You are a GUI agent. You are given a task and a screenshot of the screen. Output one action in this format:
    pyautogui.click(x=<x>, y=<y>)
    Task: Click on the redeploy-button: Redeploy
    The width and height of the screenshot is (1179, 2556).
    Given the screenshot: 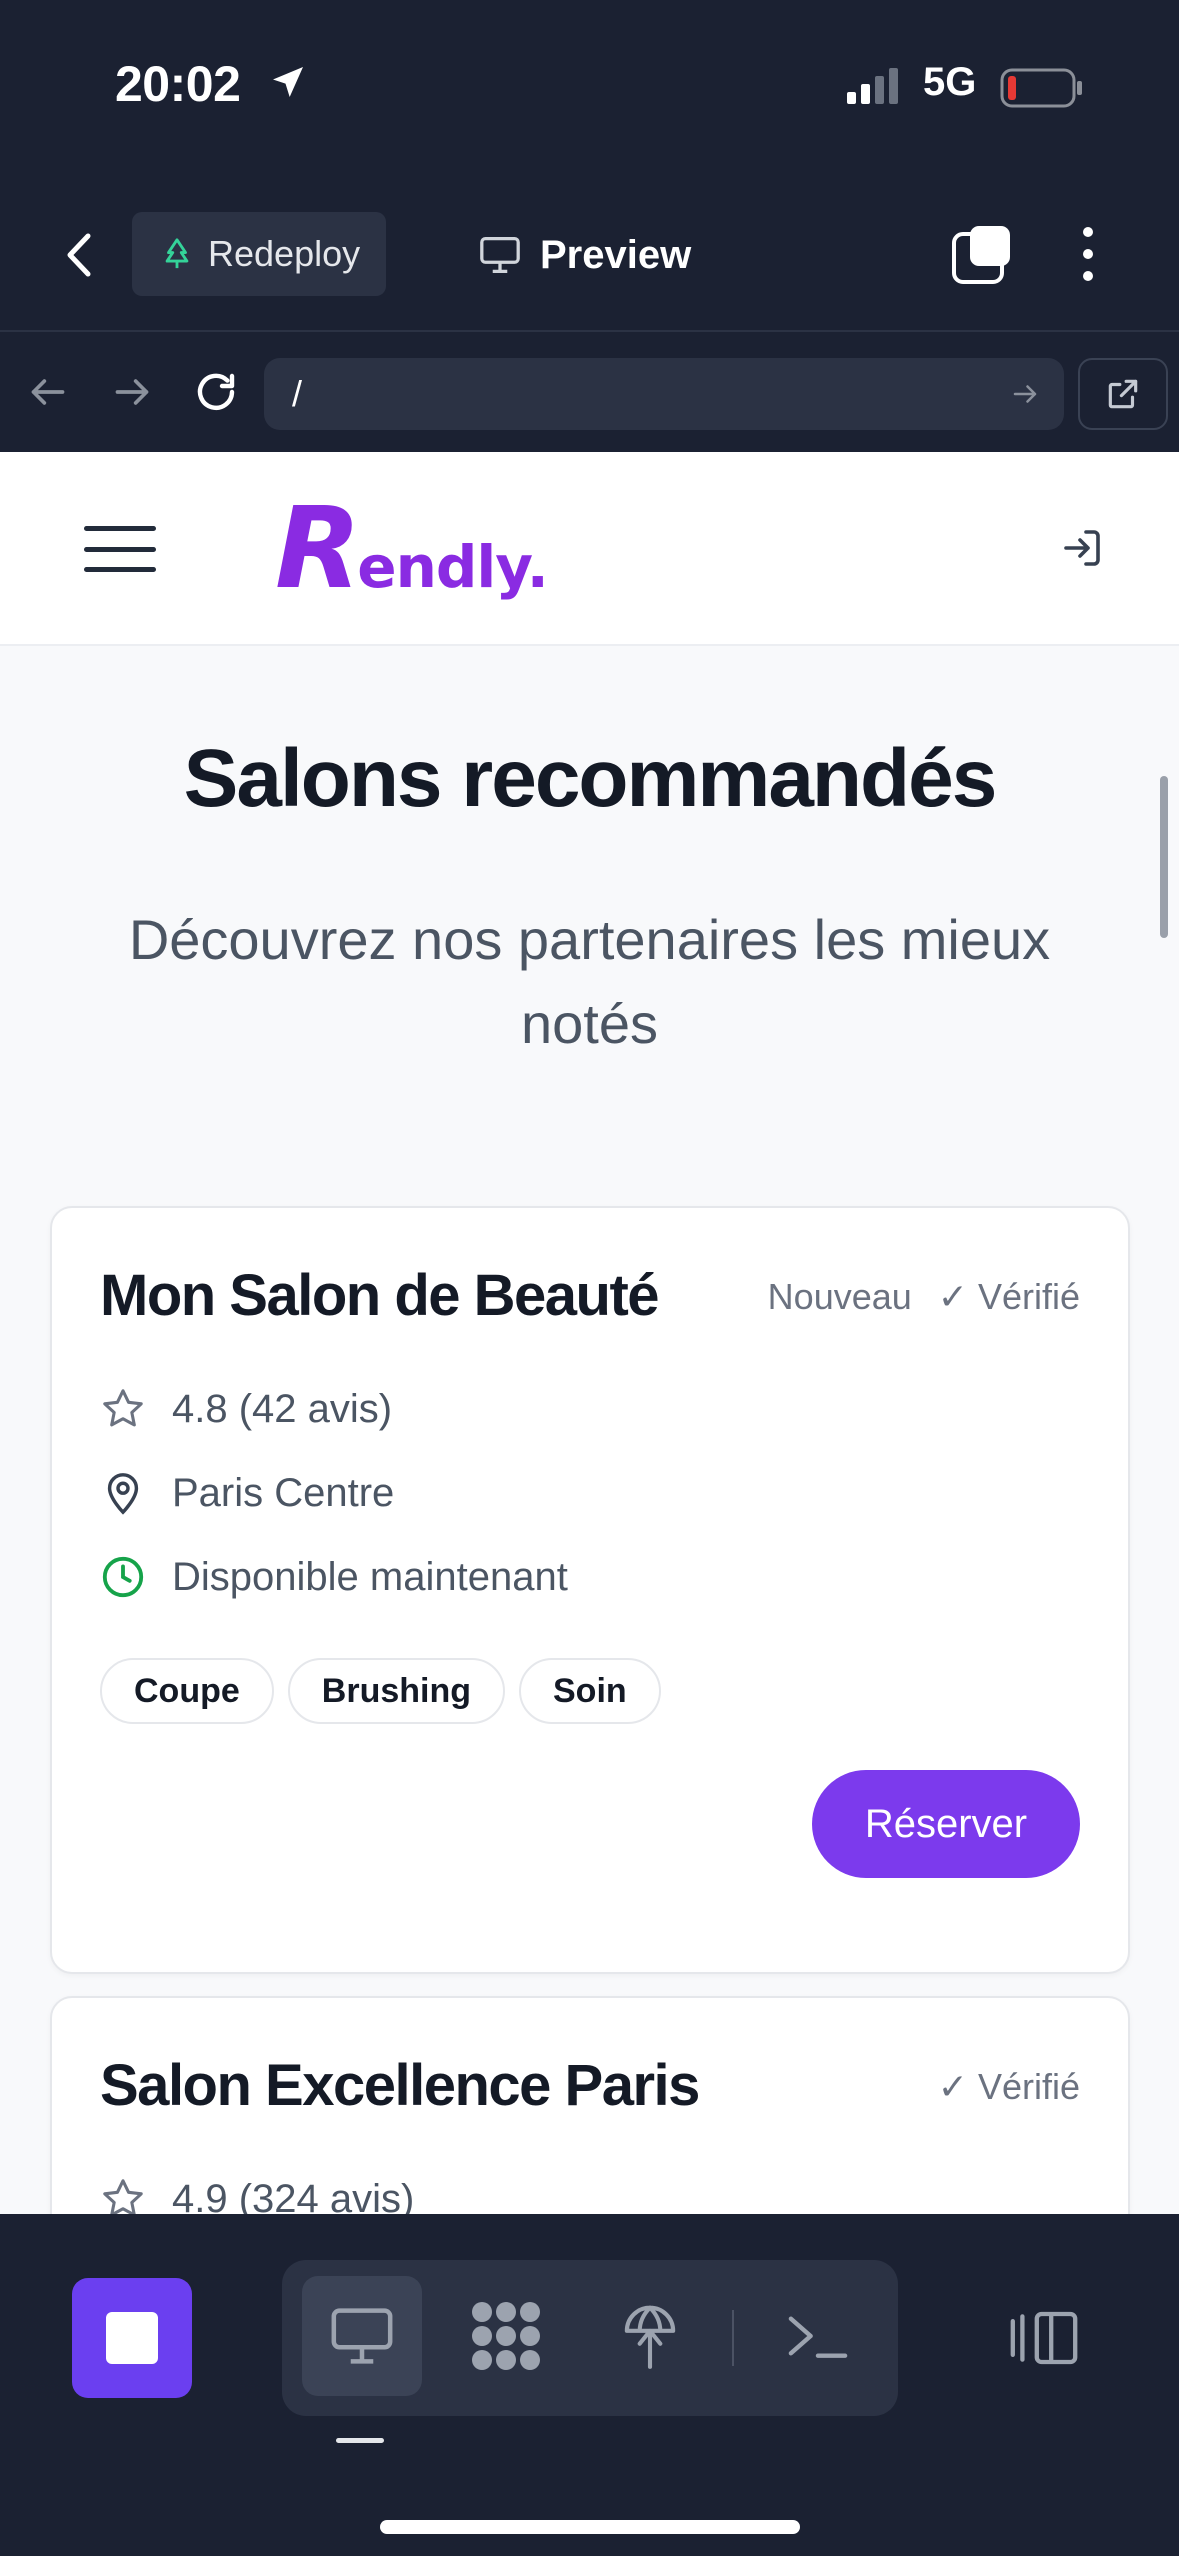 What is the action you would take?
    pyautogui.click(x=259, y=254)
    